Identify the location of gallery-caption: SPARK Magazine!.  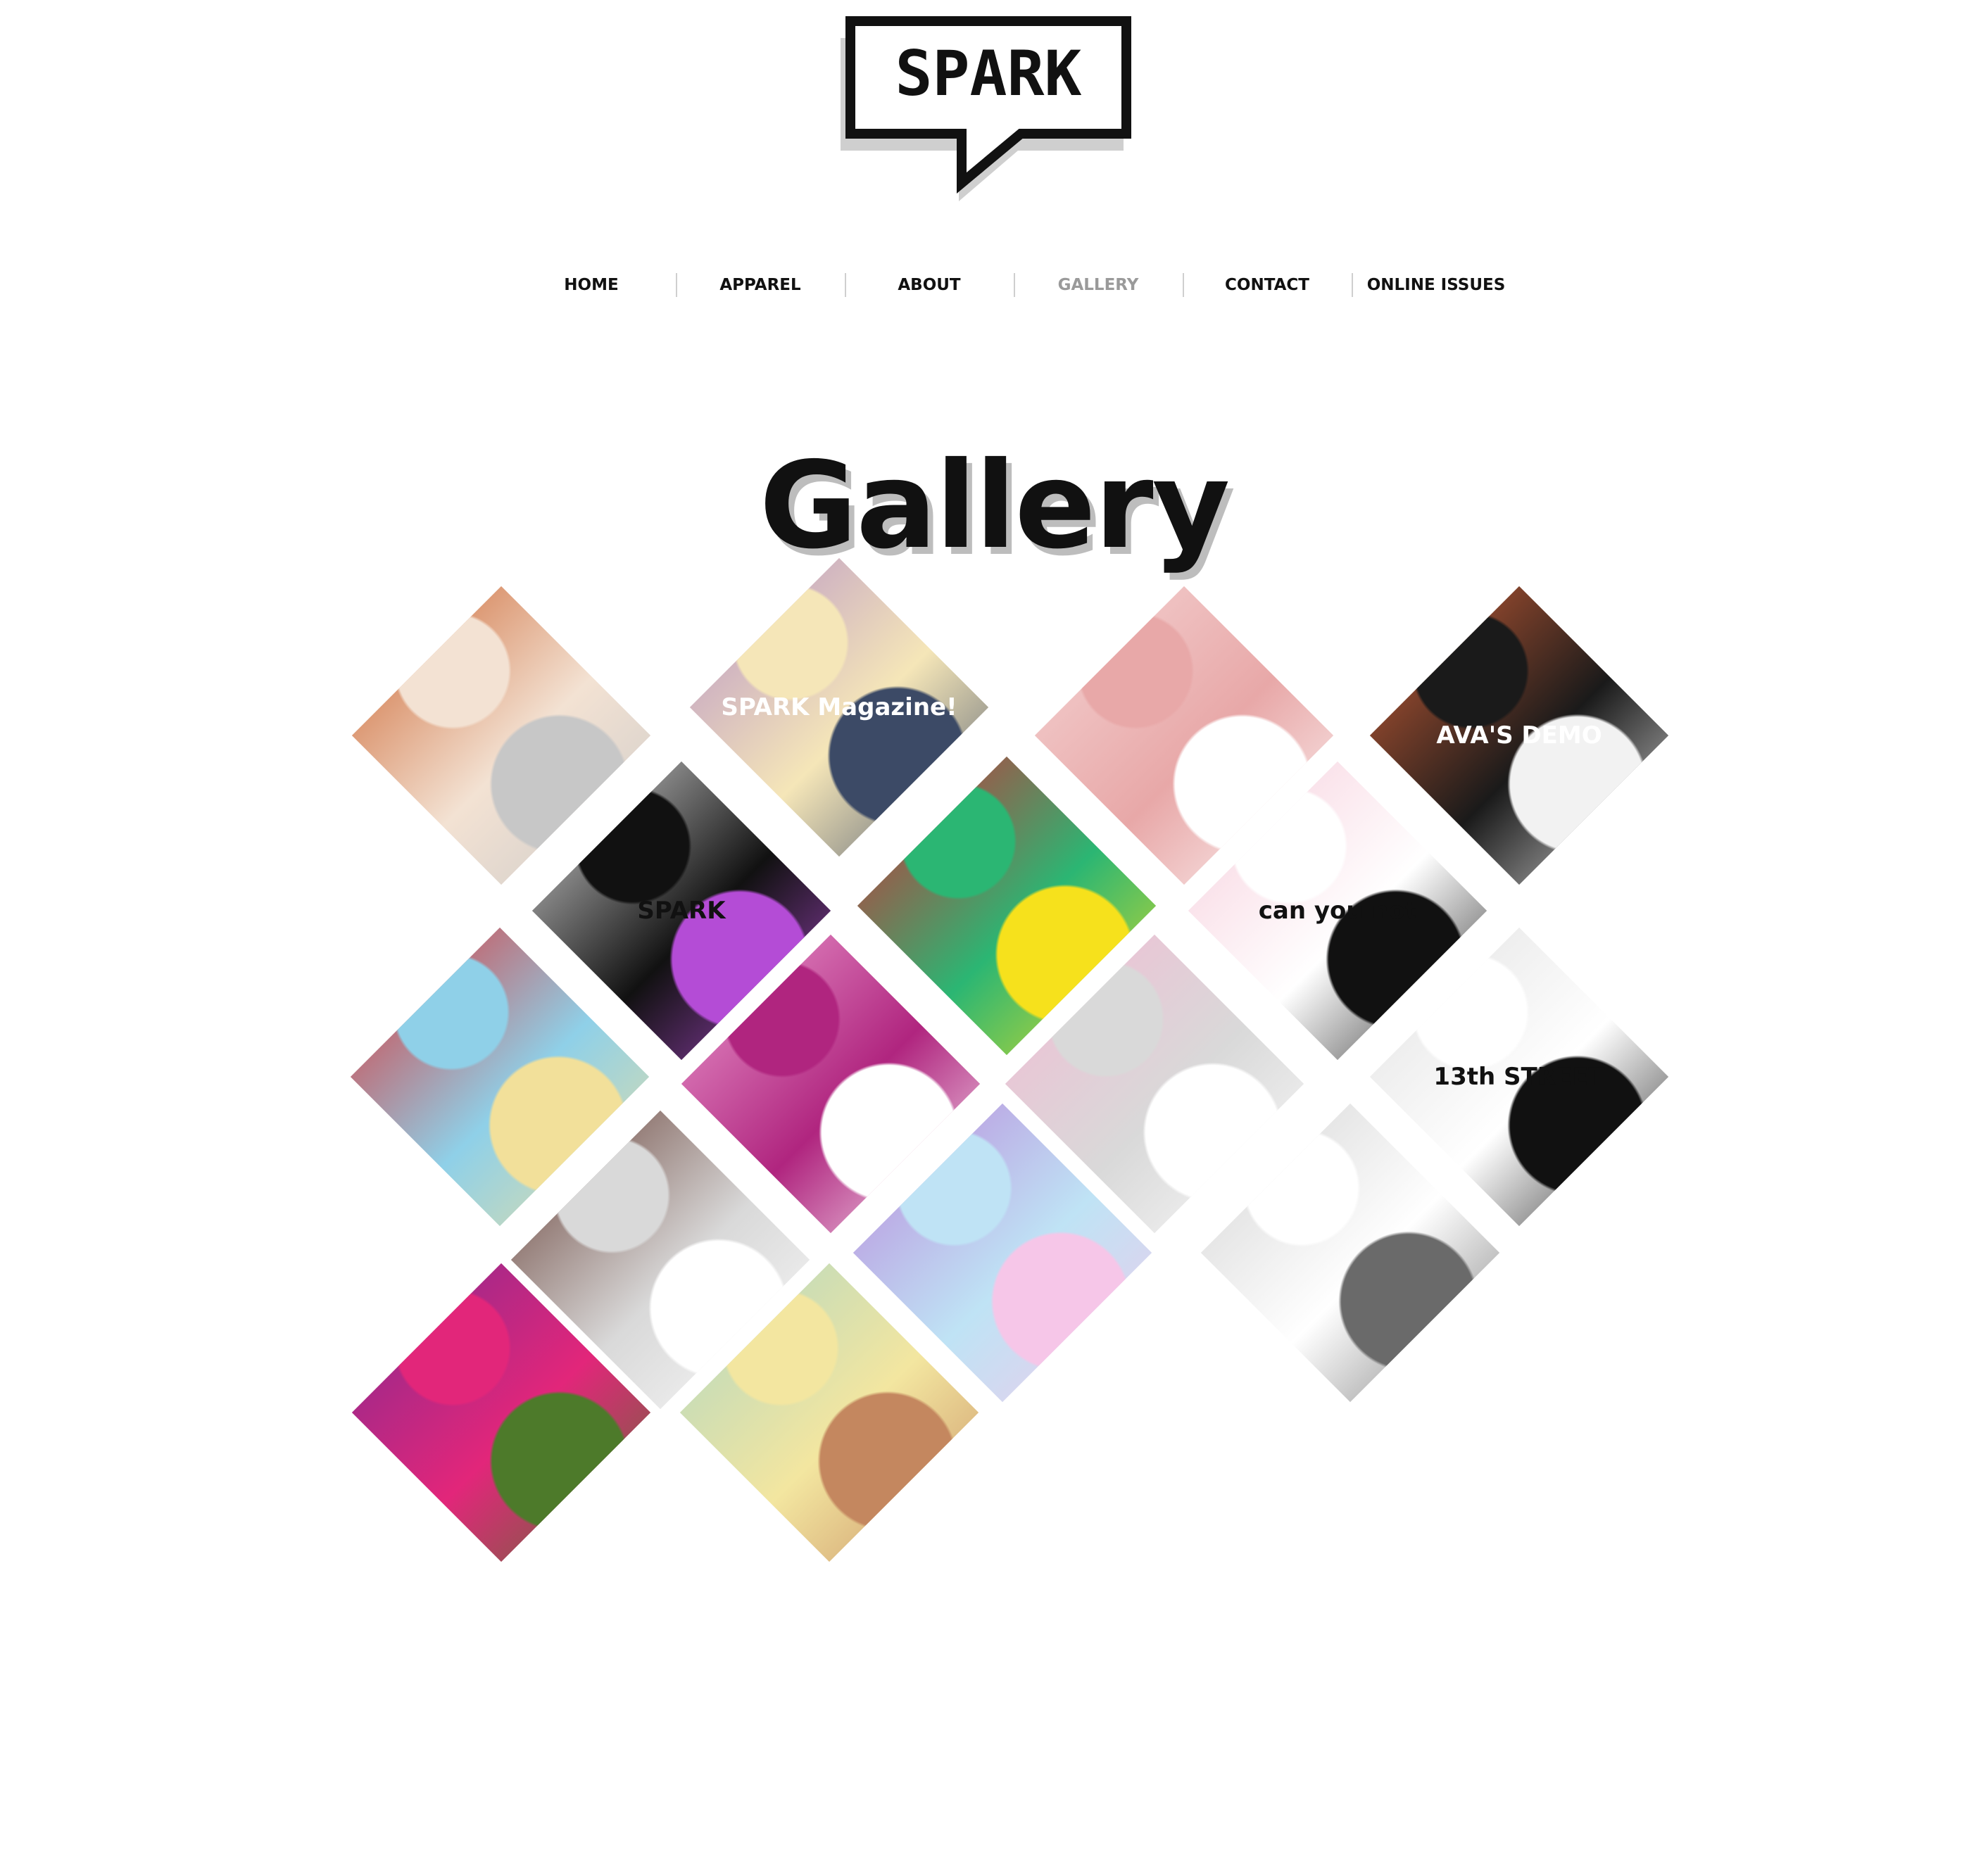
(839, 707).